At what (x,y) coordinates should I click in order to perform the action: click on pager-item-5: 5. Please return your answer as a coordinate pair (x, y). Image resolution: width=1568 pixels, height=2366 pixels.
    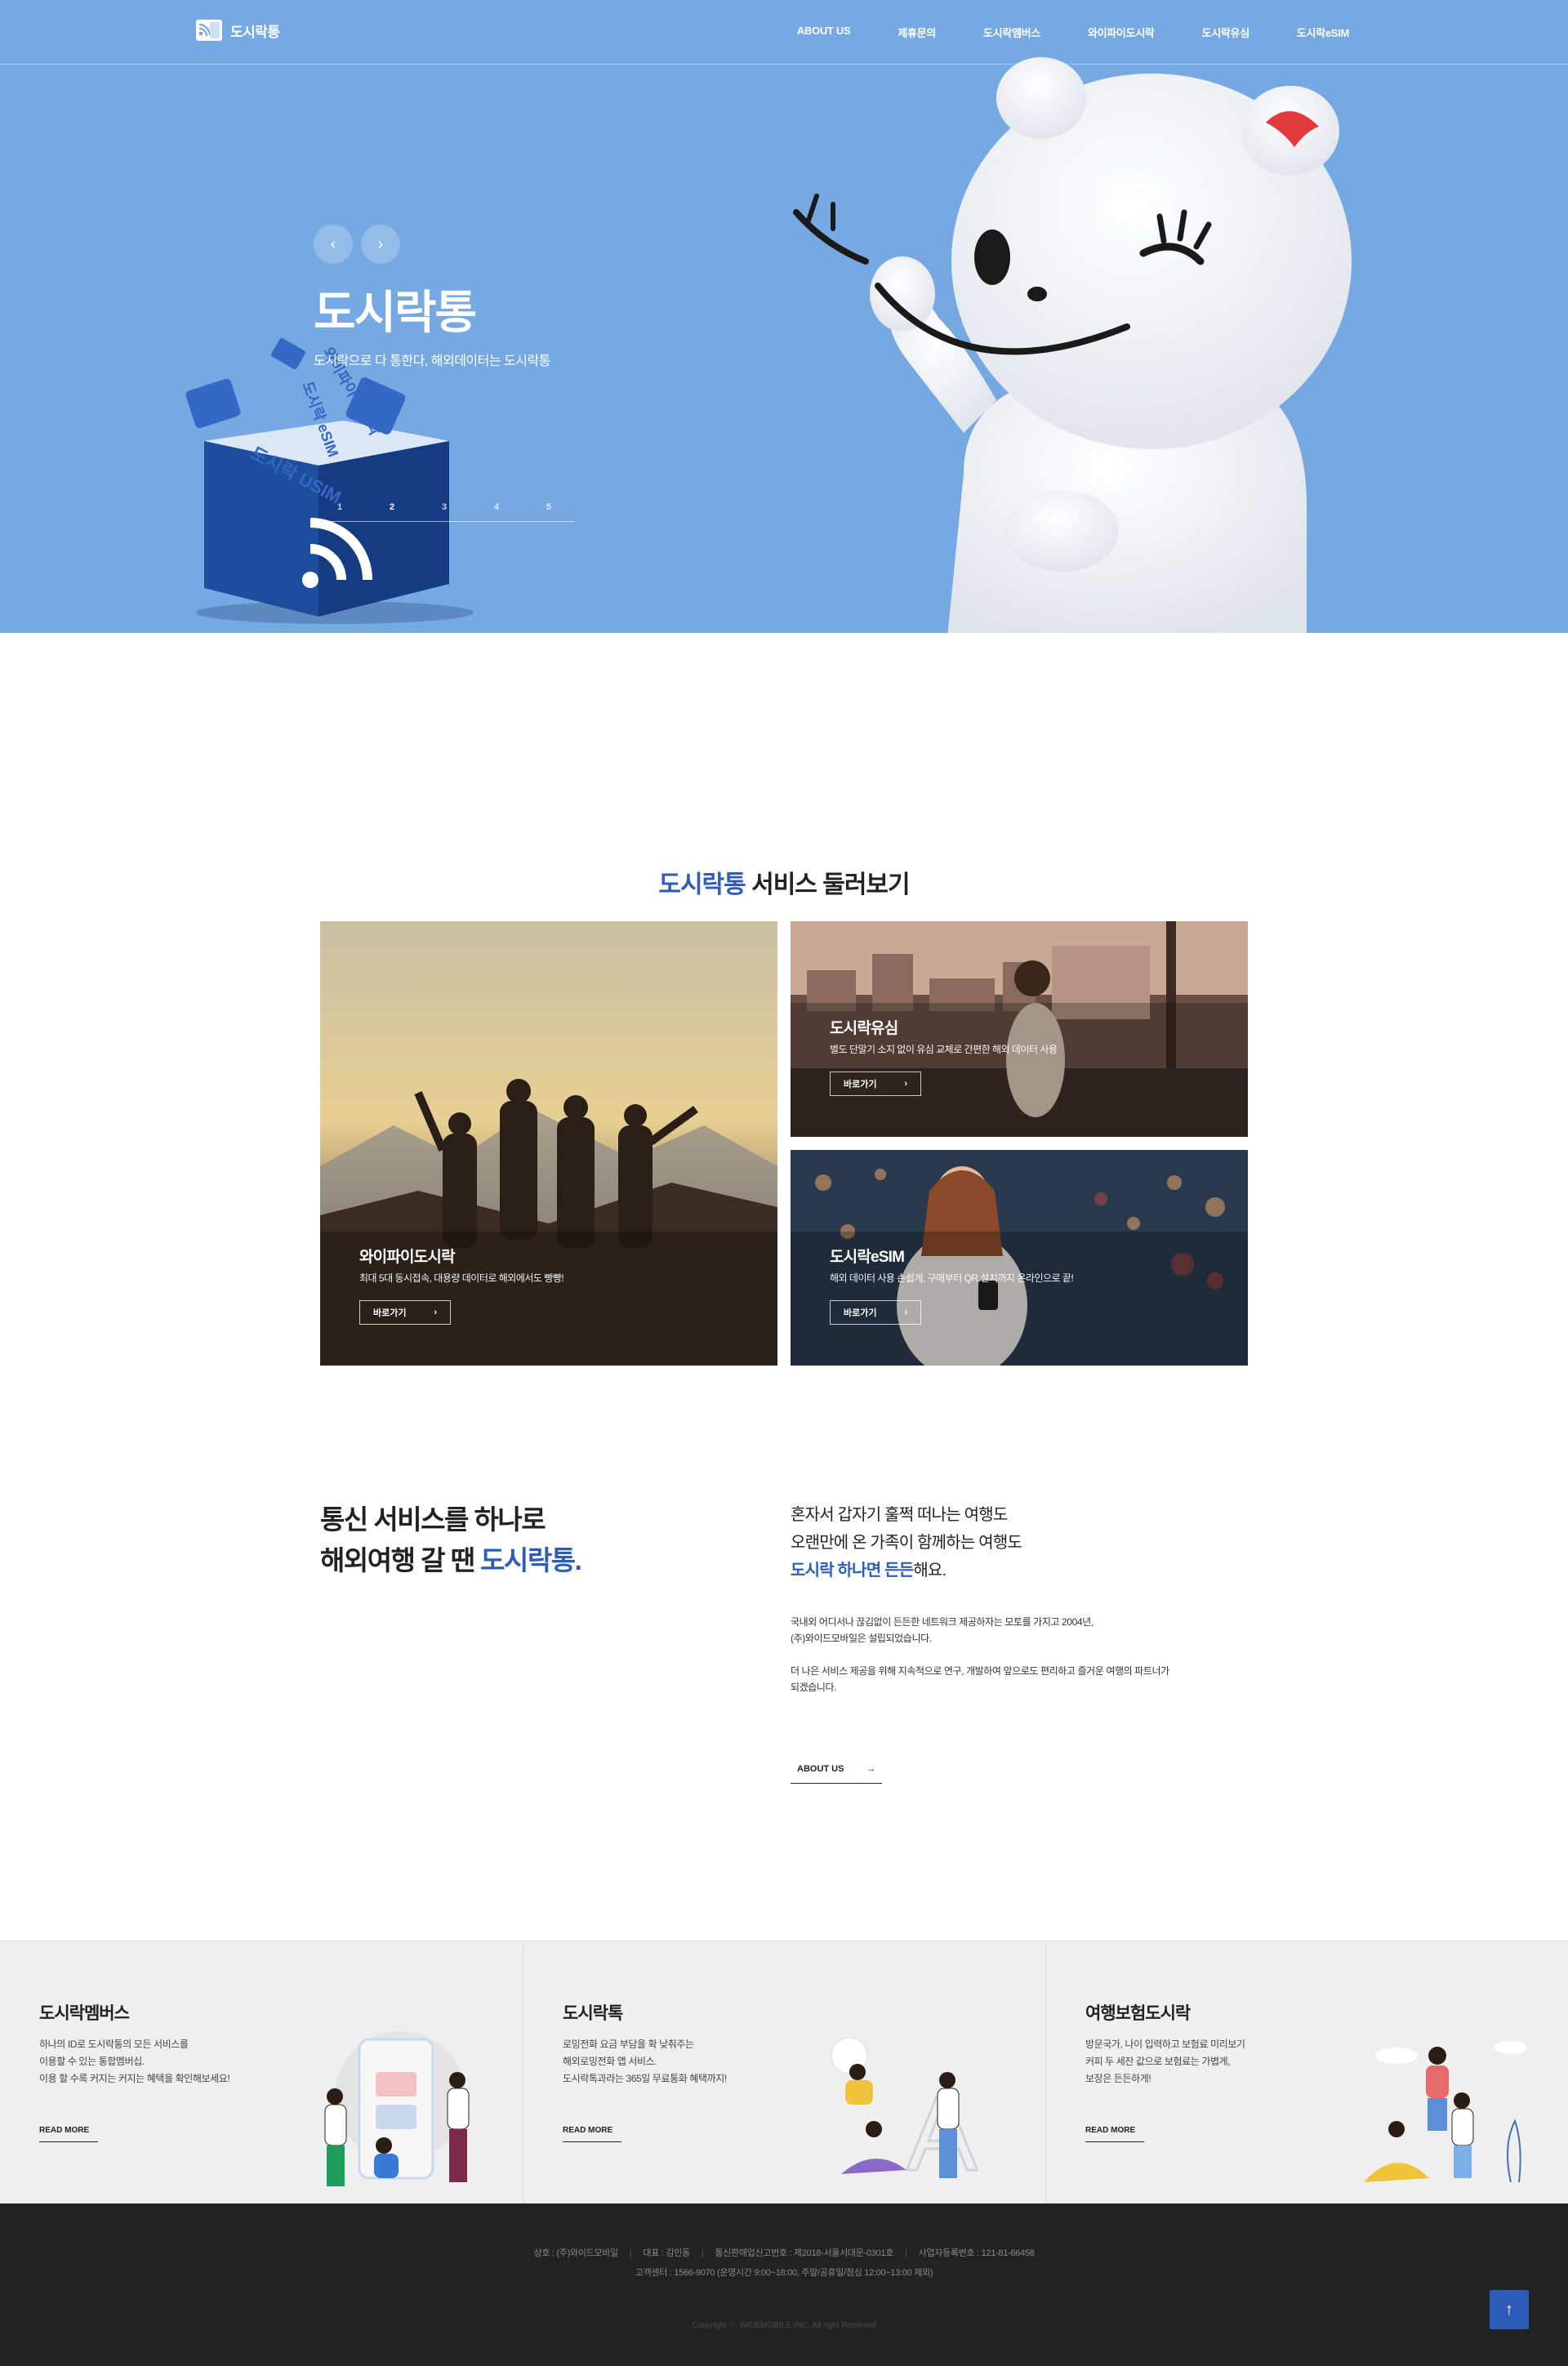
    Looking at the image, I should click on (549, 511).